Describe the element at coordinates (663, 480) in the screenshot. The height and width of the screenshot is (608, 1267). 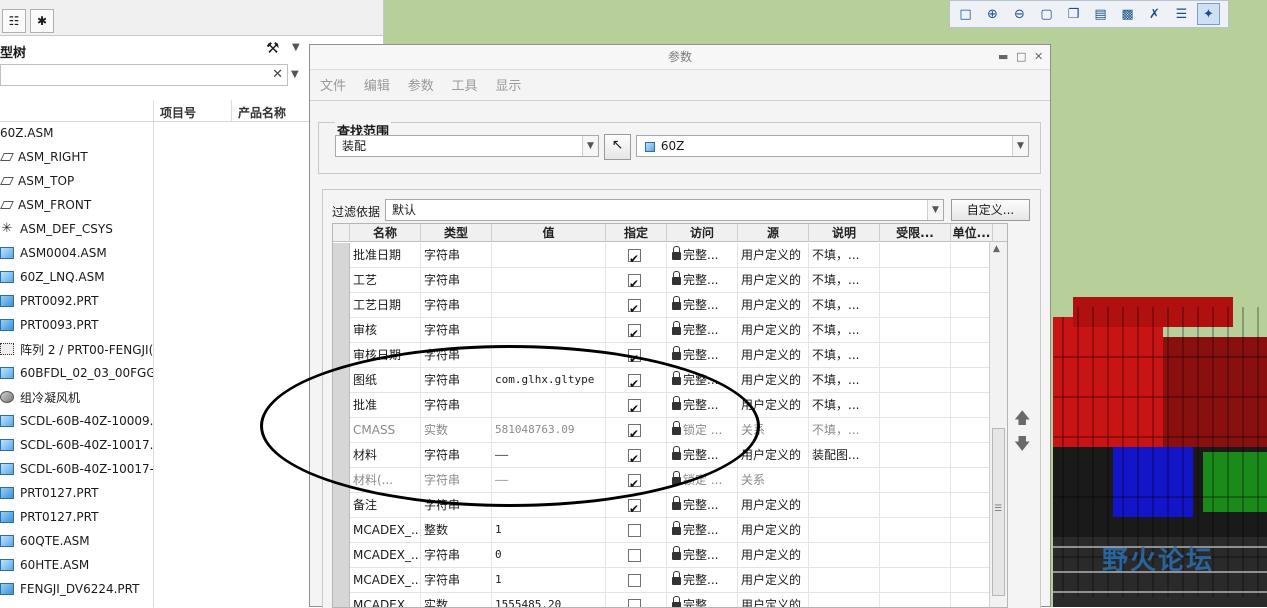
I see `table-row: 材料(...字符串——锁定 ...关系` at that location.